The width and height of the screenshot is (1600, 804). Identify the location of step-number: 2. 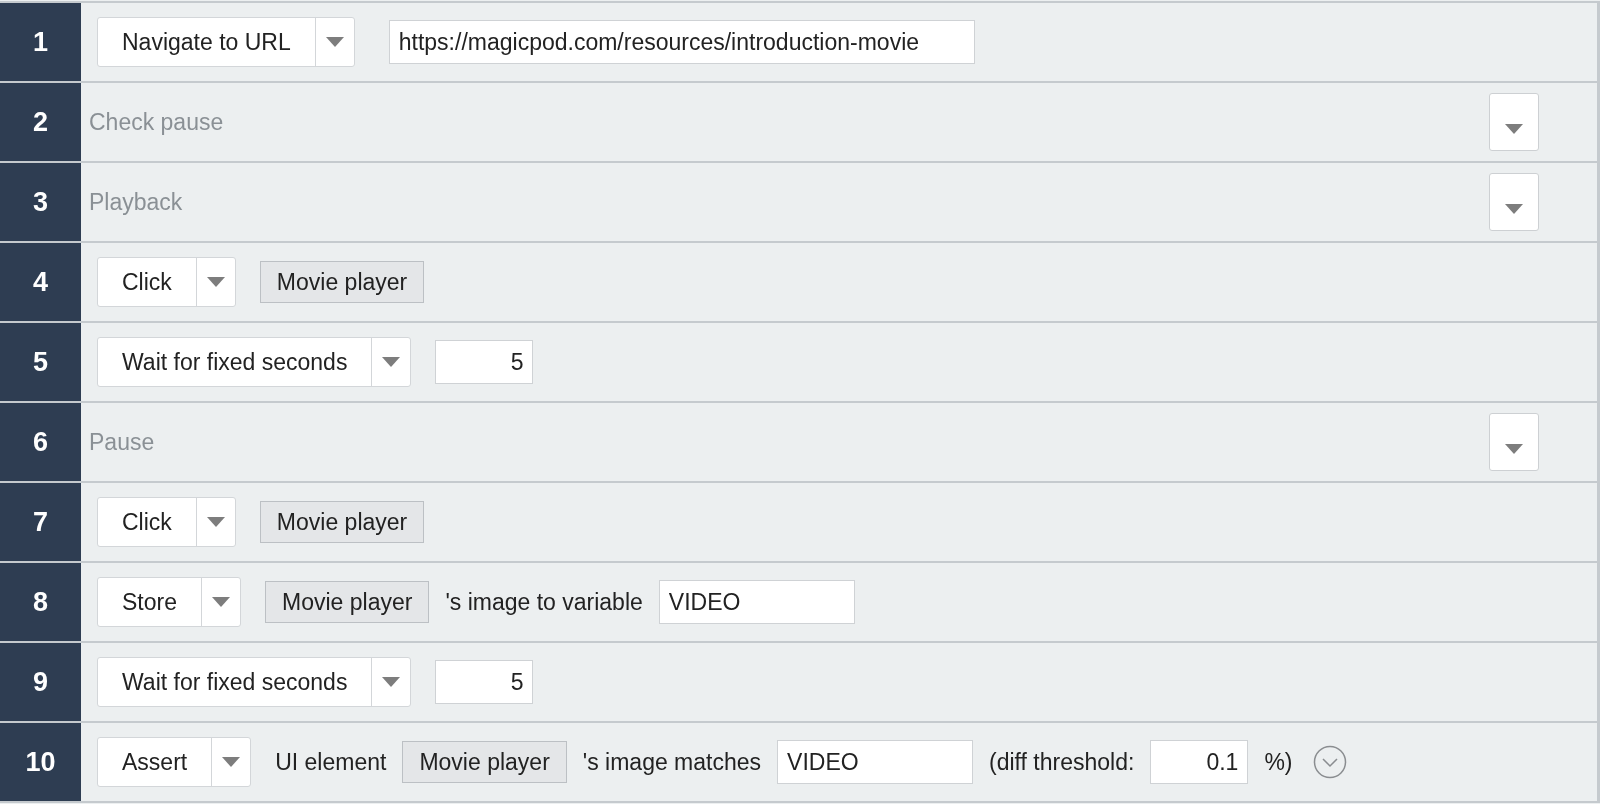
(40, 122).